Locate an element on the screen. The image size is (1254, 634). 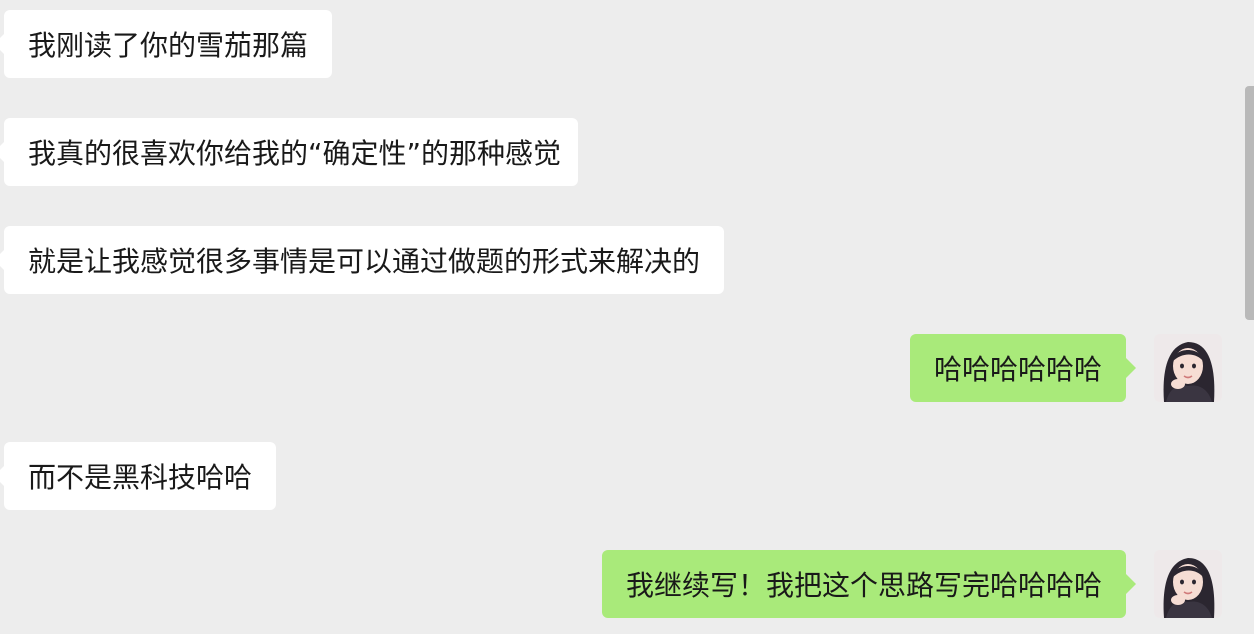
message-text: 我刚读了你的雪茄那篇 is located at coordinates (168, 45).